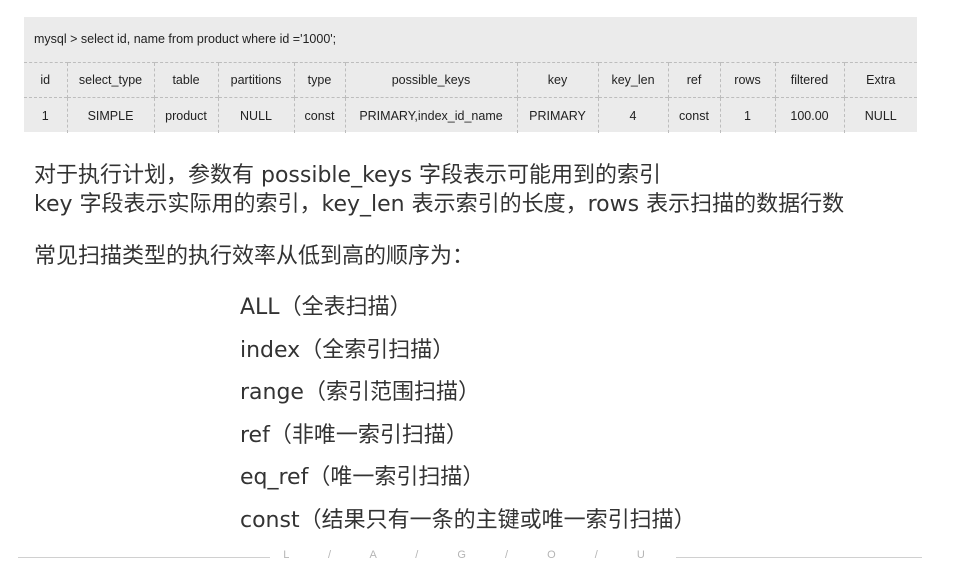 Image resolution: width=971 pixels, height=577 pixels. What do you see at coordinates (185, 80) in the screenshot?
I see `column-header: table` at bounding box center [185, 80].